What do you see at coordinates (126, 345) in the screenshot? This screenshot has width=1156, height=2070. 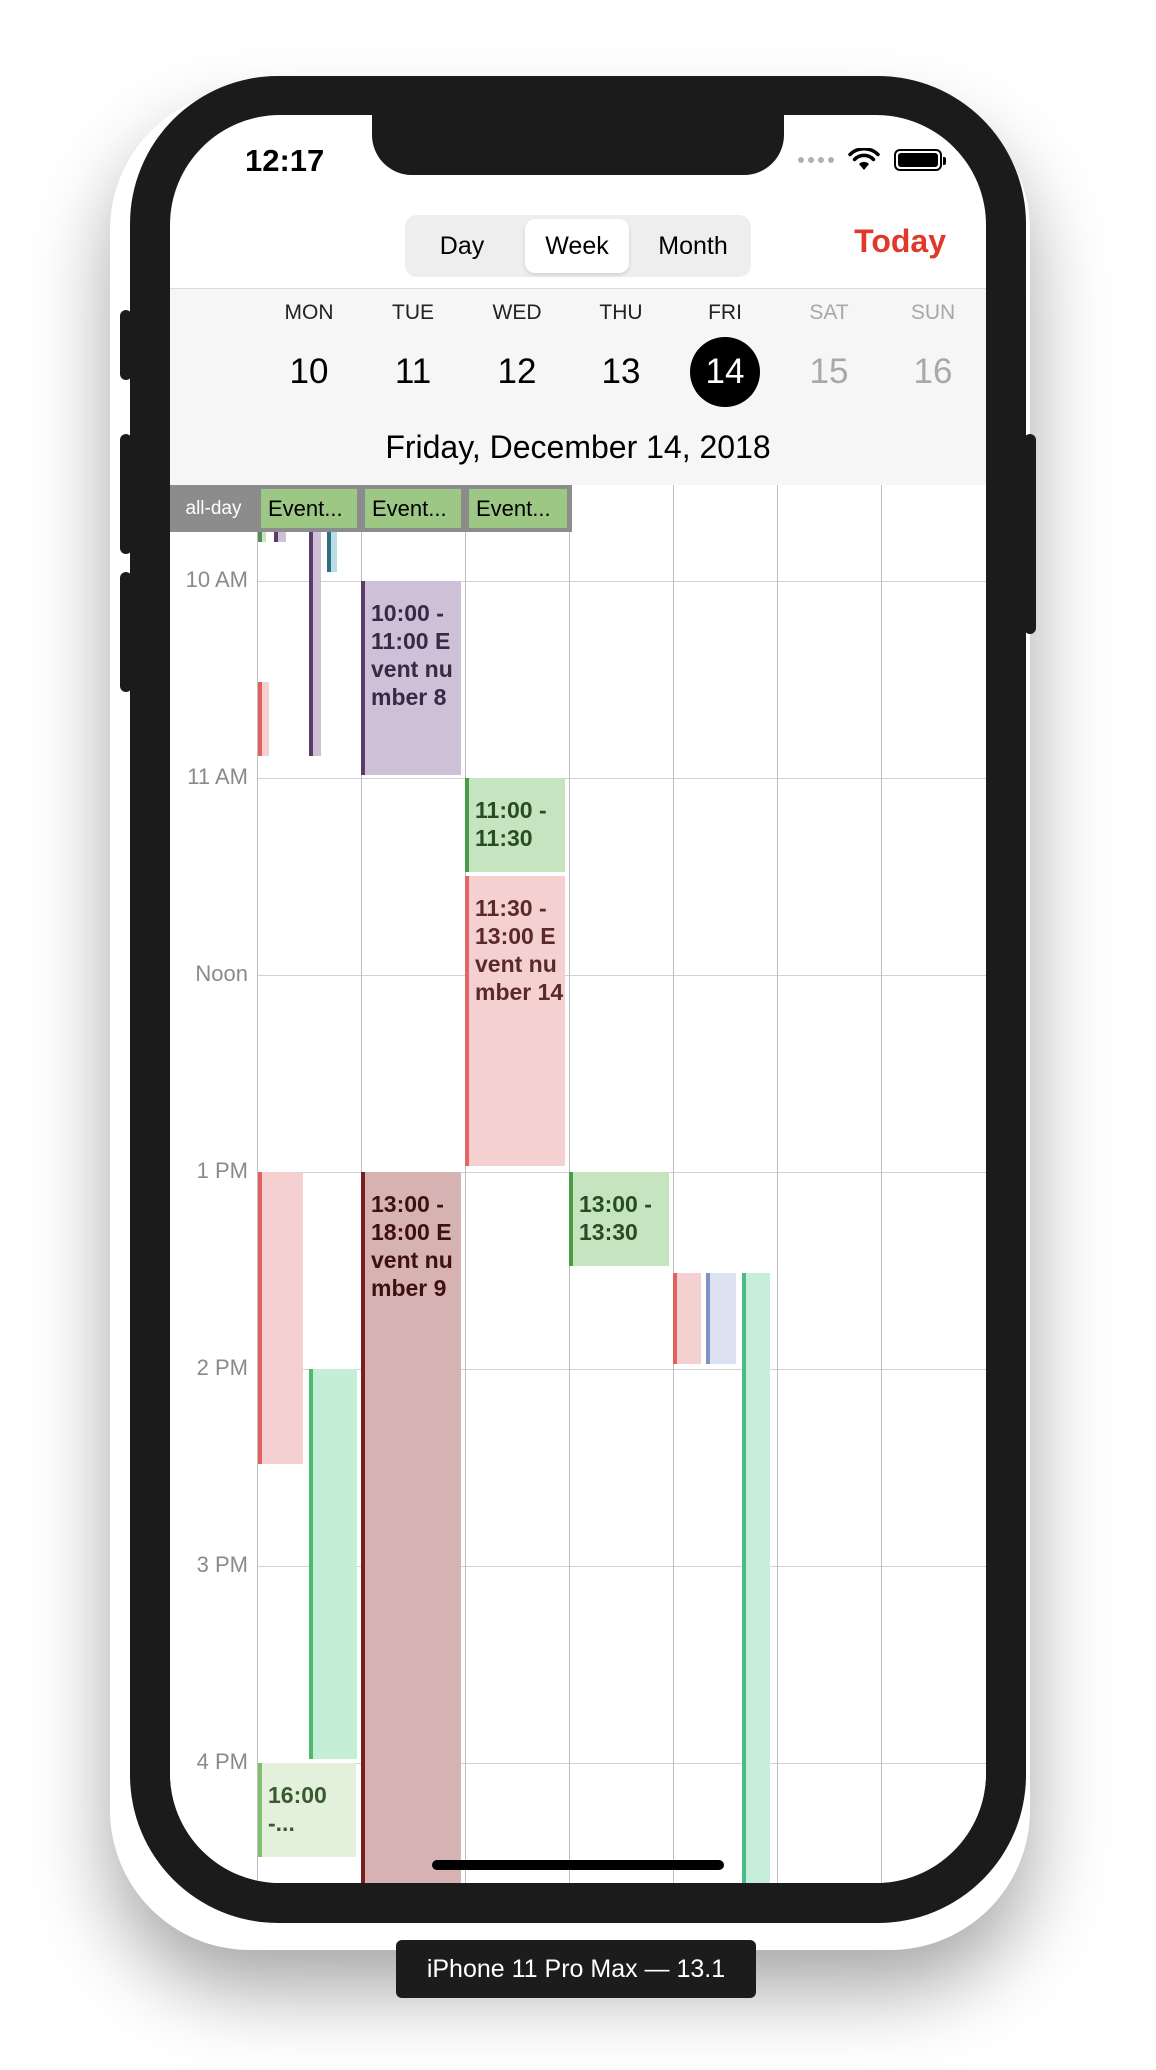 I see `mute-switch` at bounding box center [126, 345].